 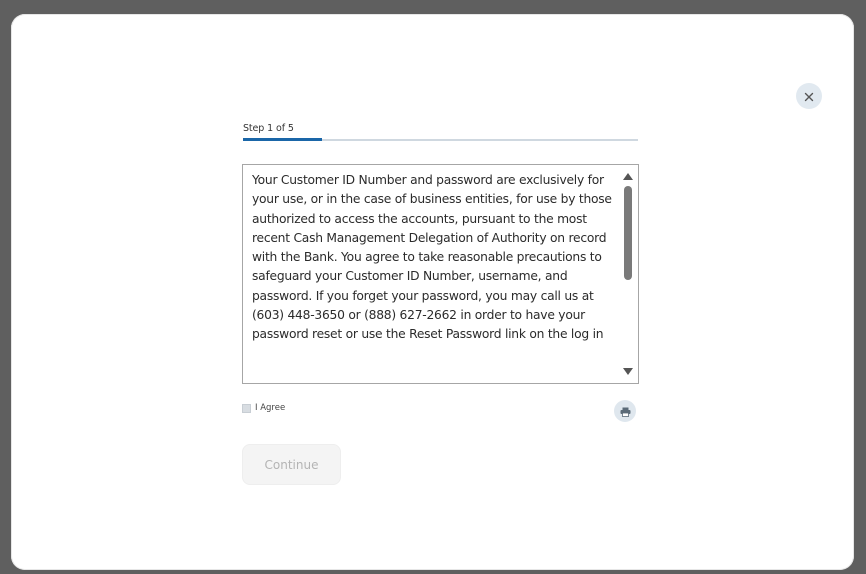 What do you see at coordinates (270, 408) in the screenshot?
I see `agree-label: I Agree` at bounding box center [270, 408].